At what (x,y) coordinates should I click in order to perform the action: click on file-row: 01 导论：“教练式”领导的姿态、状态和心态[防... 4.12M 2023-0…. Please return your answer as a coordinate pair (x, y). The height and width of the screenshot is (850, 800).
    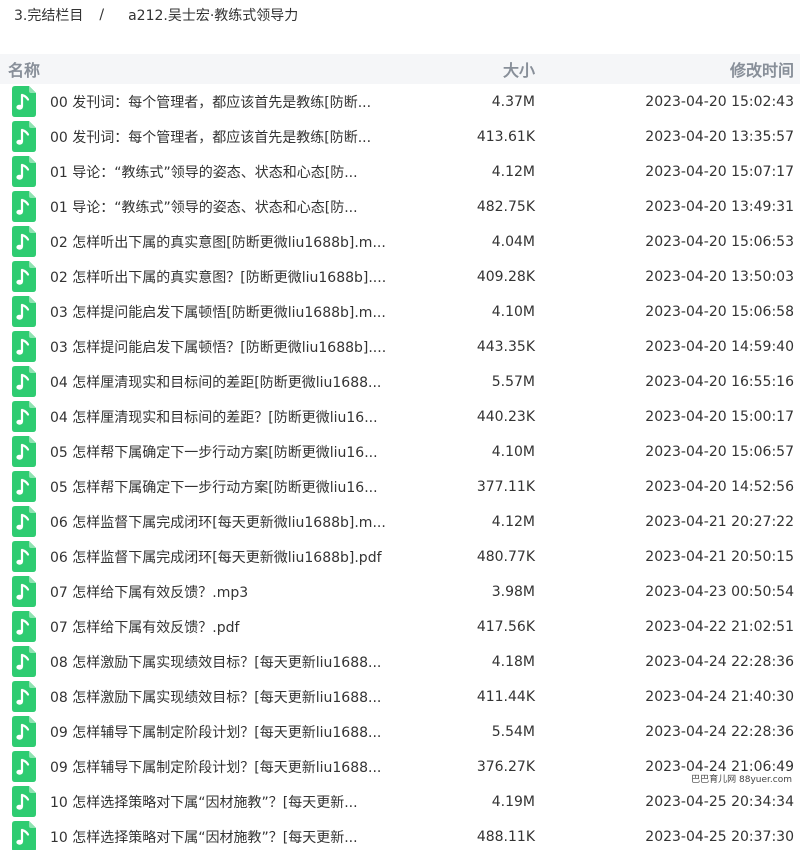
    Looking at the image, I should click on (400, 171).